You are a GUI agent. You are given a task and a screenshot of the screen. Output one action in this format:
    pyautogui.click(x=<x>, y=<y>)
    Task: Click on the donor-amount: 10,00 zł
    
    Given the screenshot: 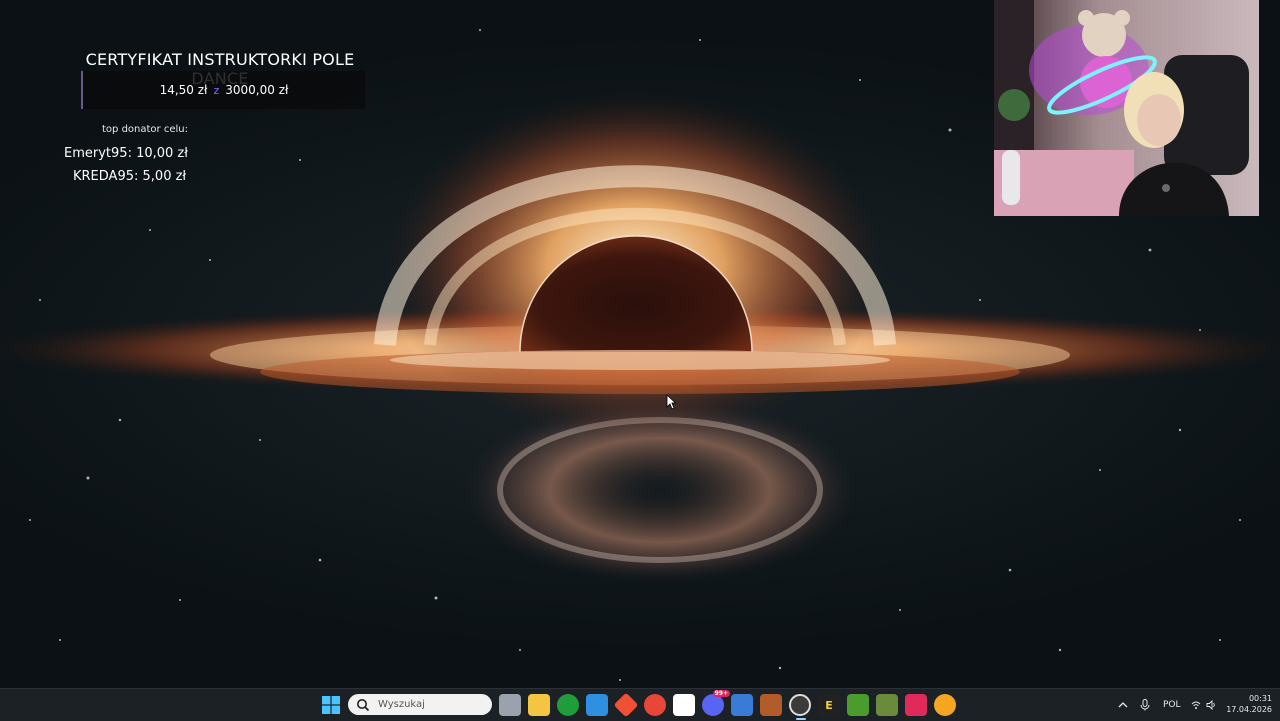 What is the action you would take?
    pyautogui.click(x=162, y=153)
    